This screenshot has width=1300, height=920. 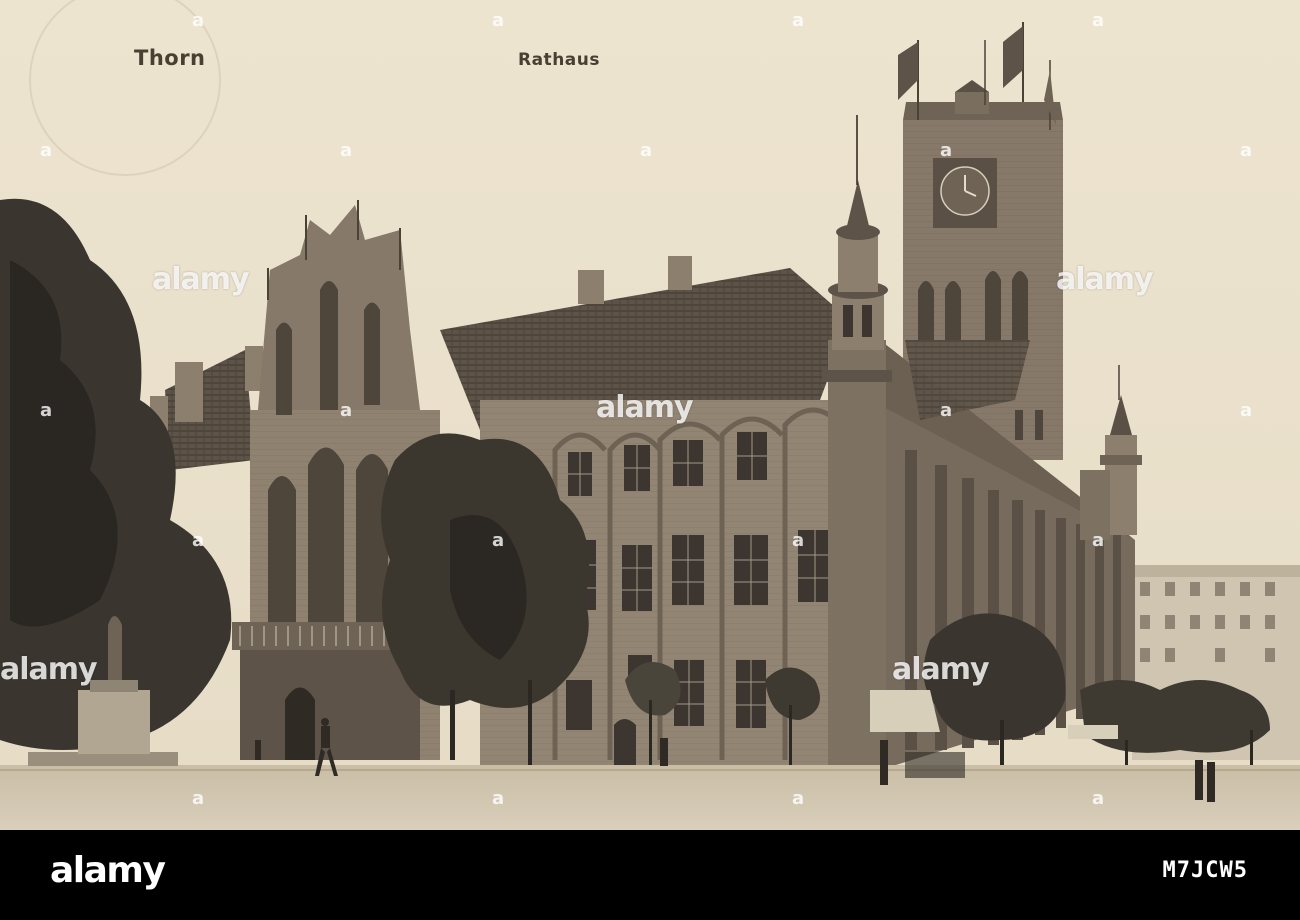 I want to click on stock-footer-bar: alamy M7JCW5, so click(x=650, y=875).